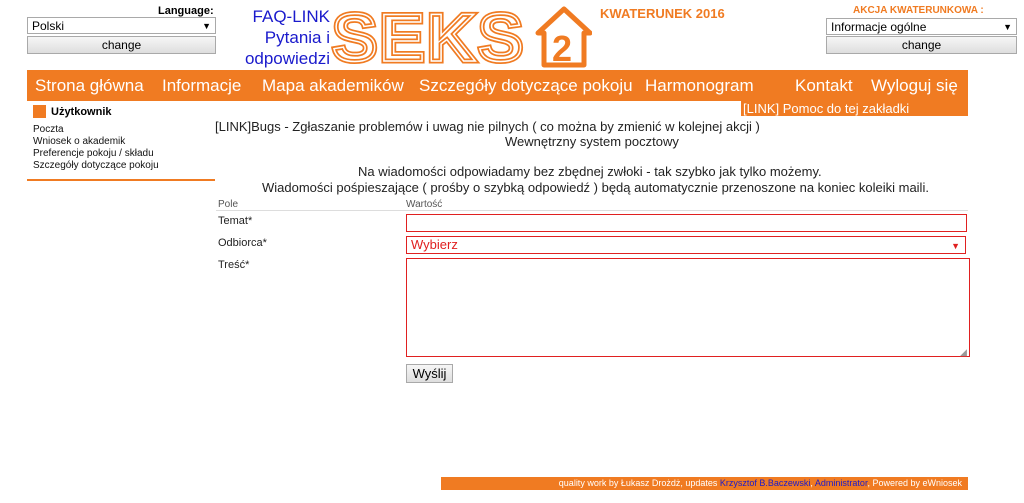  I want to click on nav-informacje: Informacje, so click(201, 86).